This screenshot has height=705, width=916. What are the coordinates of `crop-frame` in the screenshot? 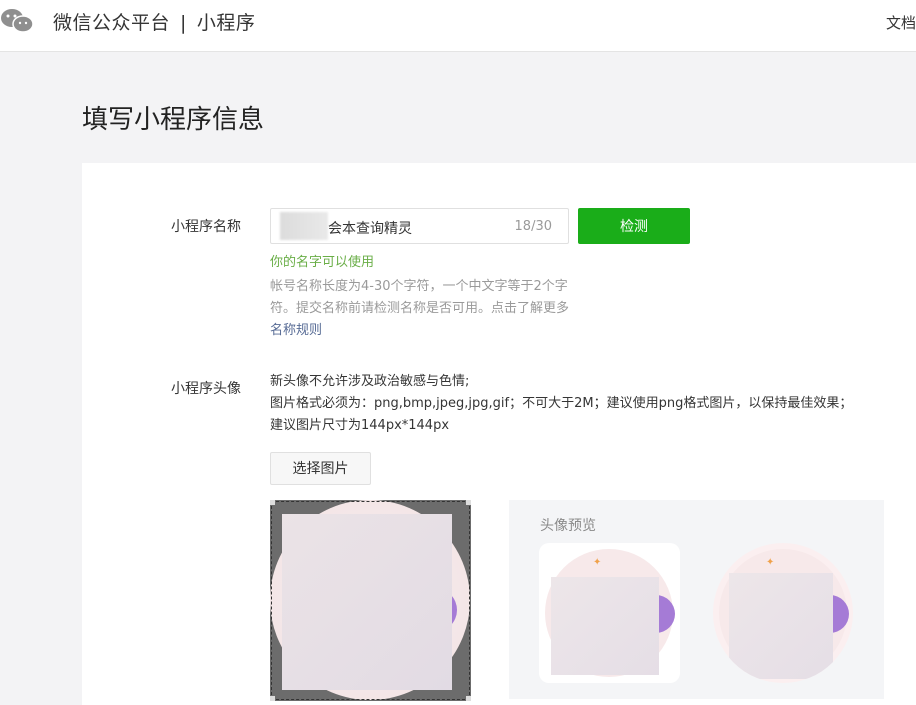 It's located at (370, 600).